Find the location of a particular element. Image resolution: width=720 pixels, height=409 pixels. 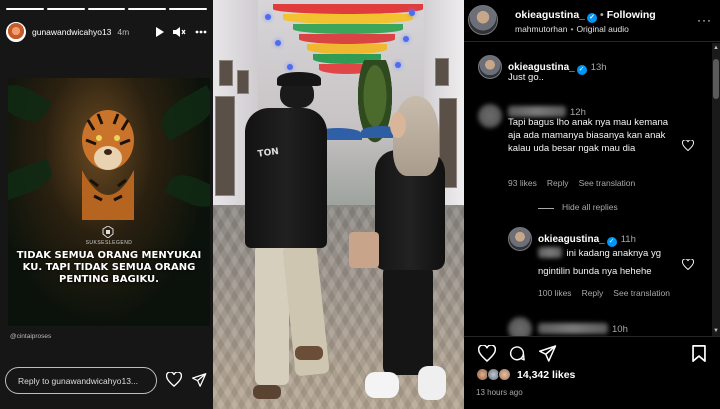

comment-meta: 93 likes Reply See translation is located at coordinates (571, 183).